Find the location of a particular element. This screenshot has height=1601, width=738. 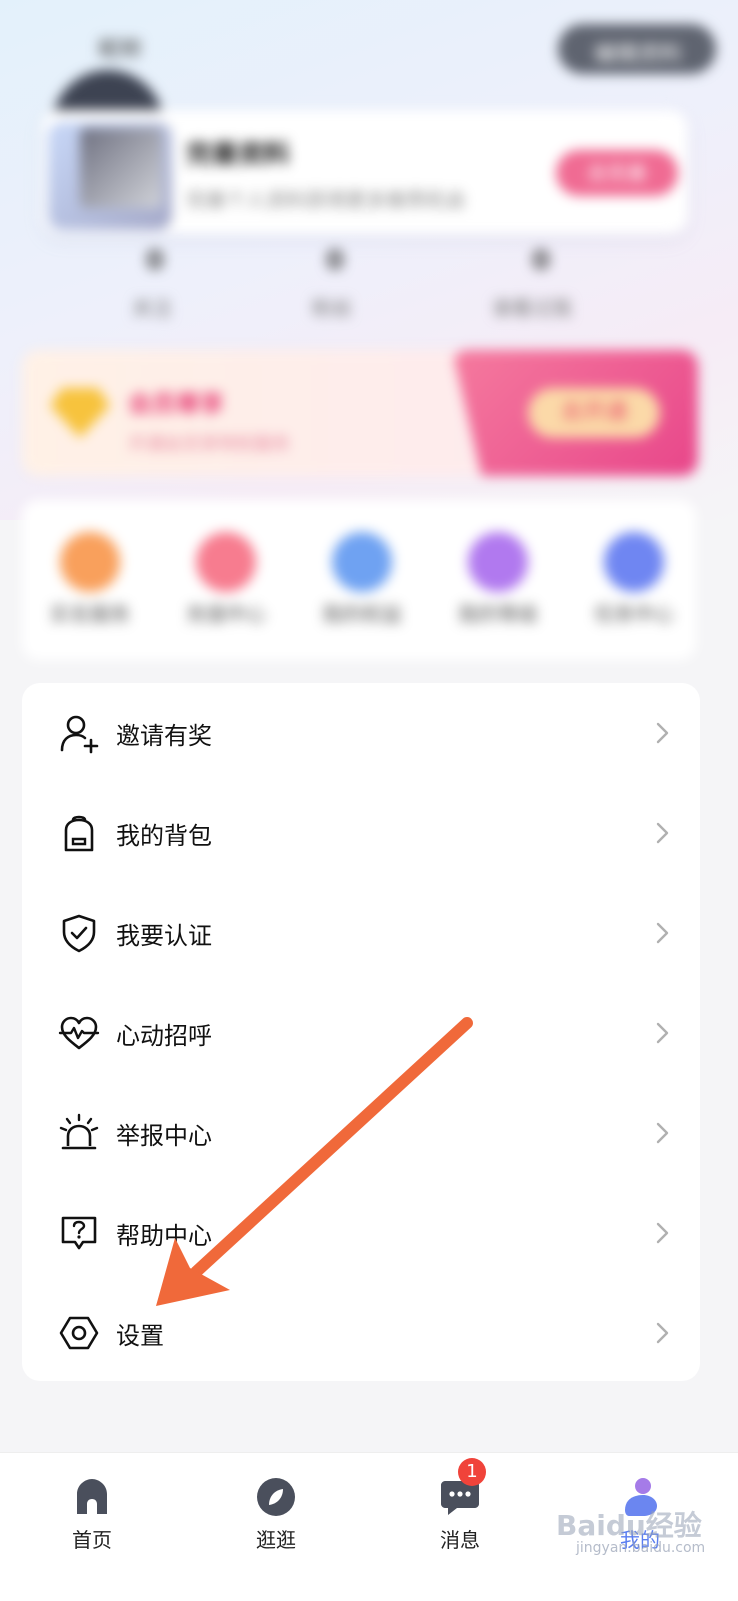

shortcut-label-4: 我的等级 is located at coordinates (498, 614).